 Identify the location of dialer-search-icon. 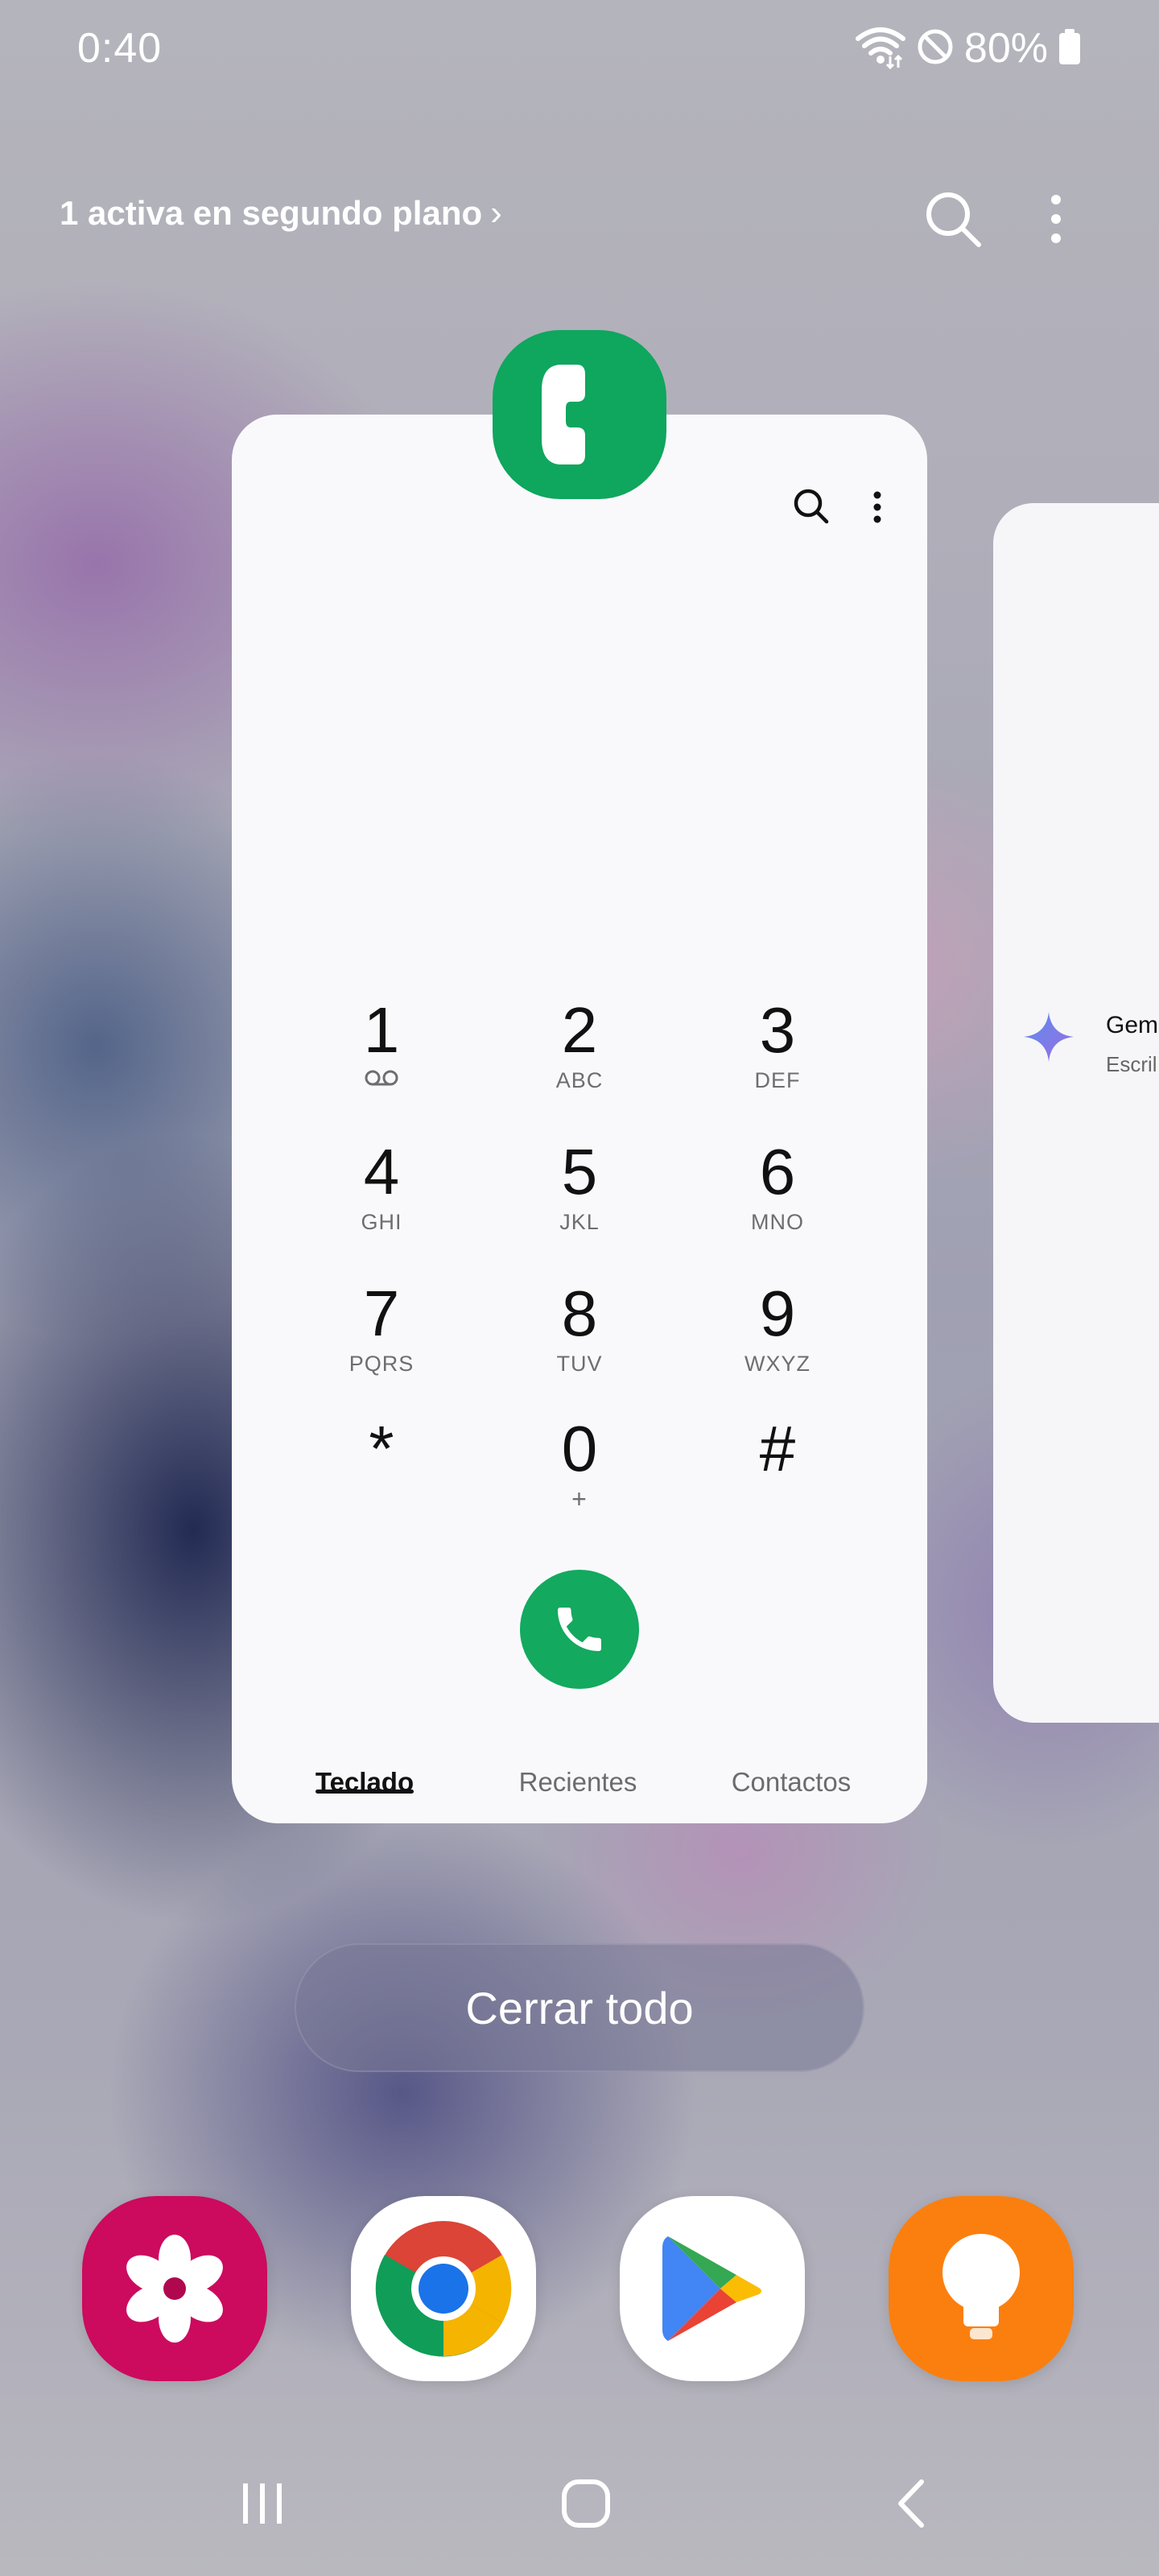
(812, 507).